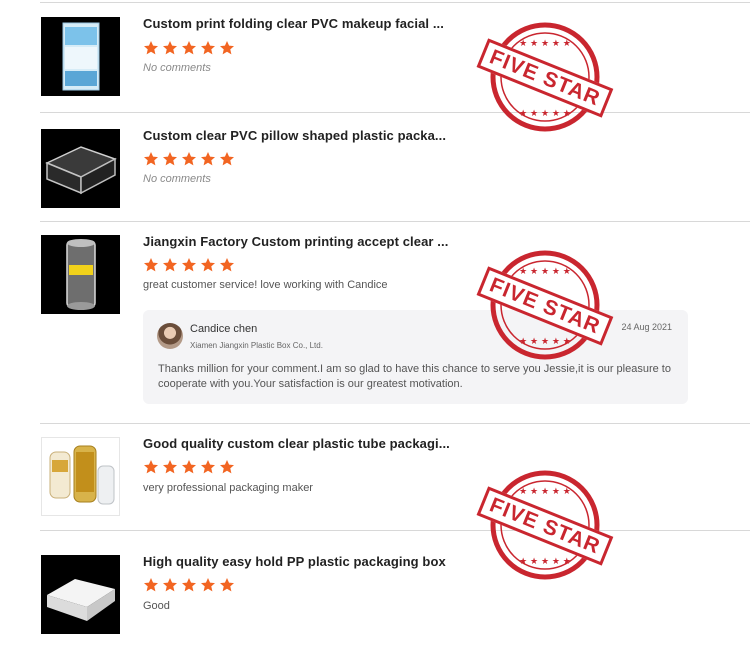 The height and width of the screenshot is (666, 750). What do you see at coordinates (256, 345) in the screenshot?
I see `reply-company-name: Xiamen Jiangxin Plastic Box Co., Ltd.` at bounding box center [256, 345].